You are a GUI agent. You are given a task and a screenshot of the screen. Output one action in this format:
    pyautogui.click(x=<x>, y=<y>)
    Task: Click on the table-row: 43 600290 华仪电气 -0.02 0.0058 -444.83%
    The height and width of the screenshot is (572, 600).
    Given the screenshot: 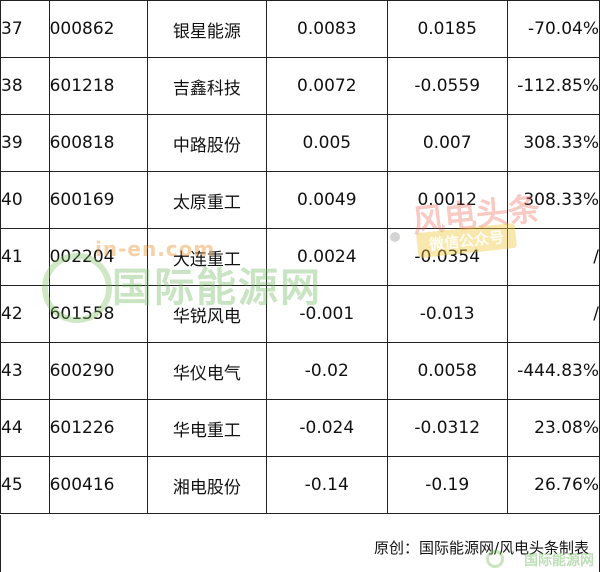 What is the action you would take?
    pyautogui.click(x=300, y=371)
    